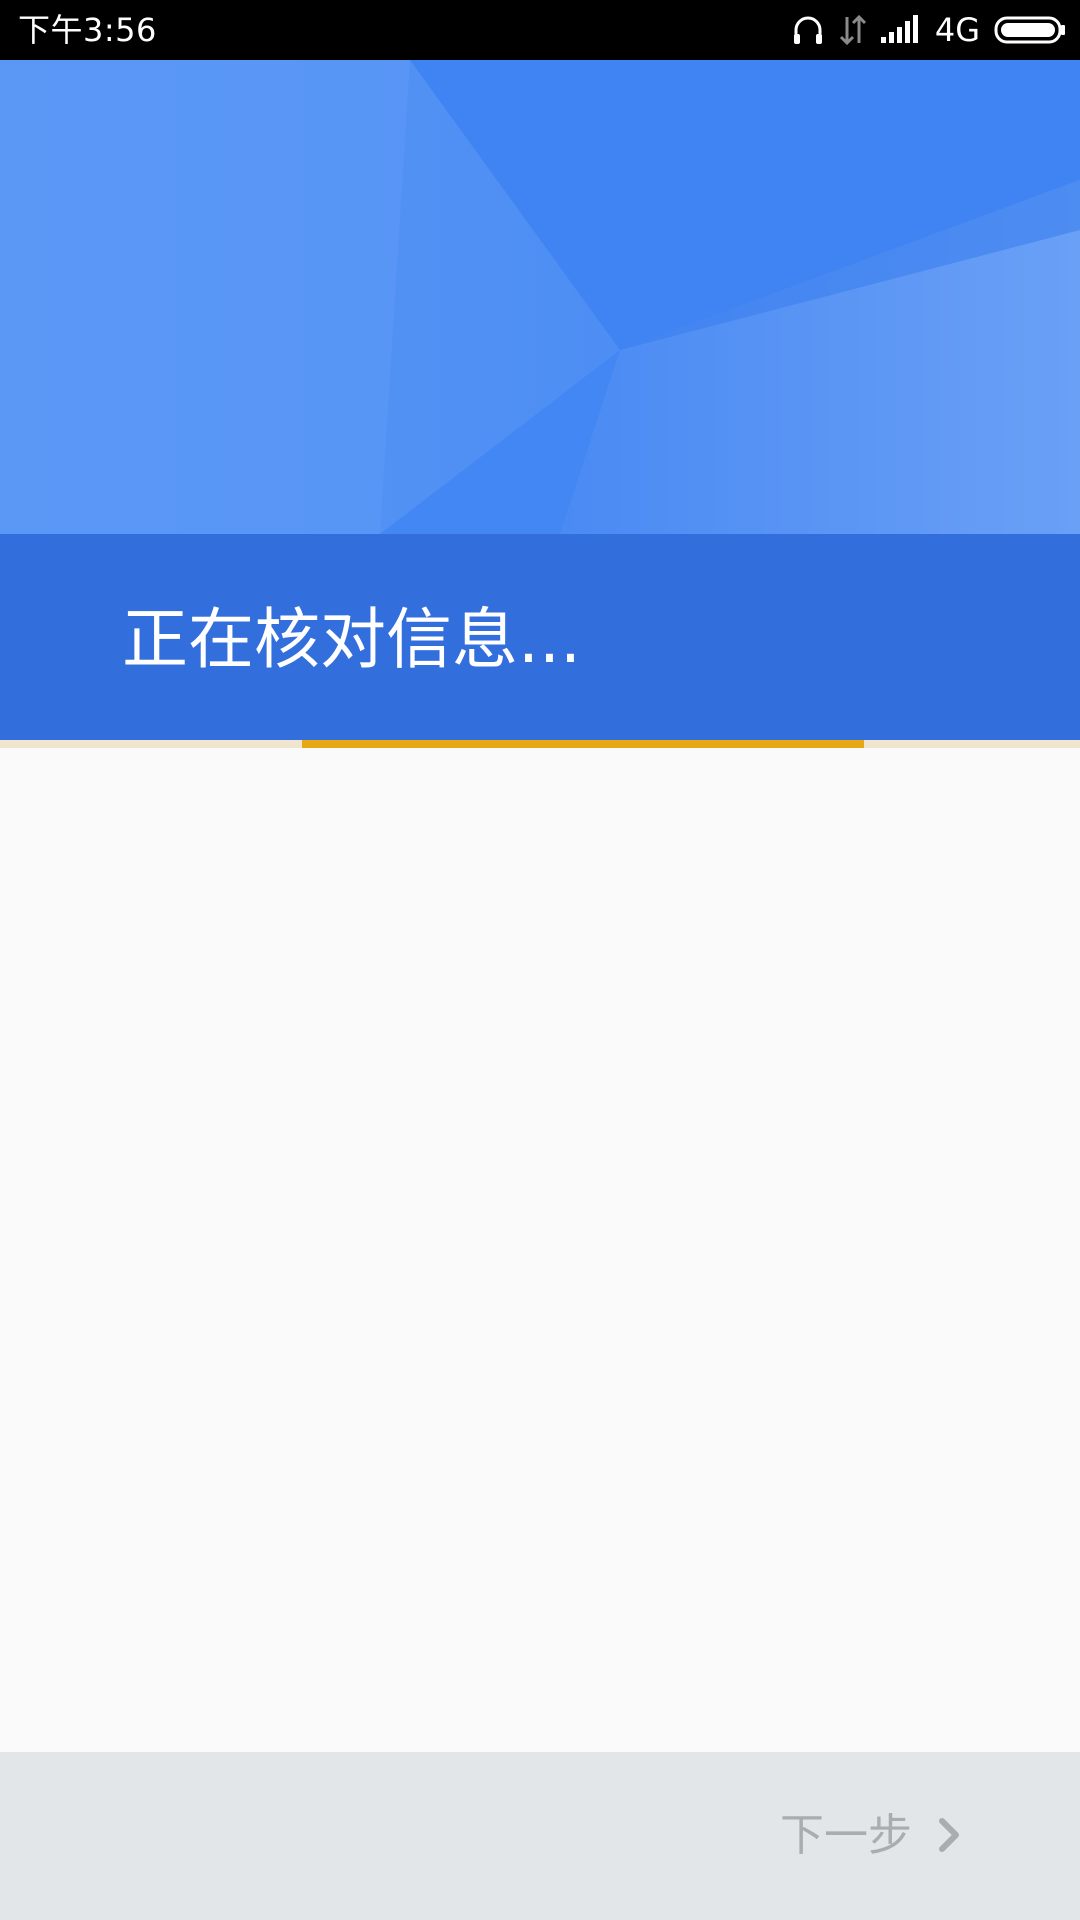  I want to click on progress-bar, so click(540, 744).